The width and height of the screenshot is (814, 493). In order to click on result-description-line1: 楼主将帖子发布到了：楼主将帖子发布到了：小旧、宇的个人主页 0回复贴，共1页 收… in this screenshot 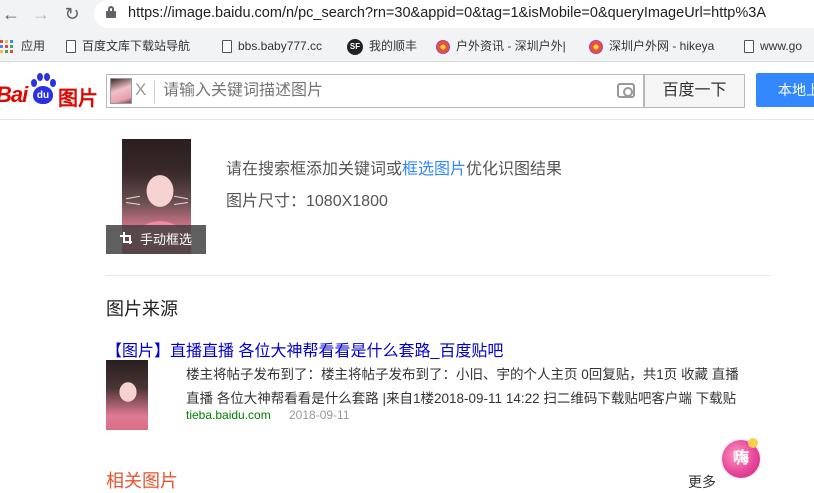, I will do `click(462, 374)`.